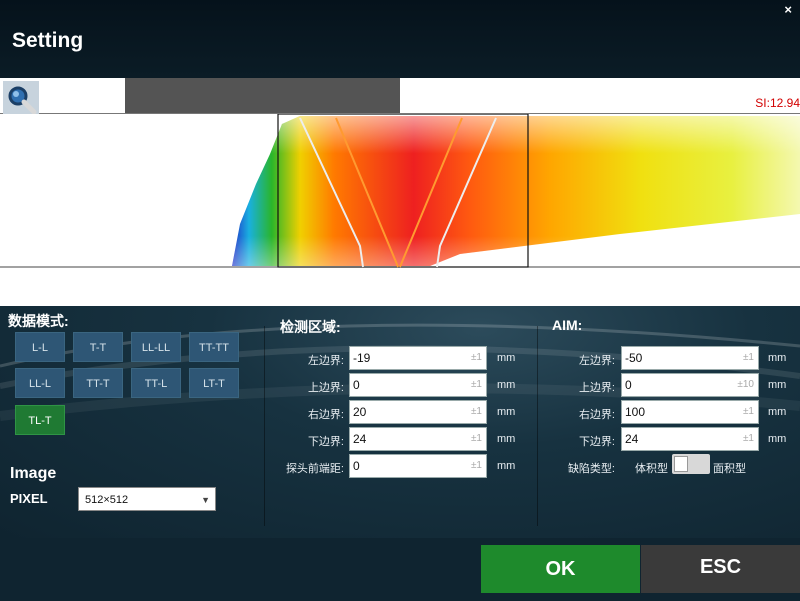  What do you see at coordinates (325, 415) in the screenshot?
I see `detect-right-label: 右边界:` at bounding box center [325, 415].